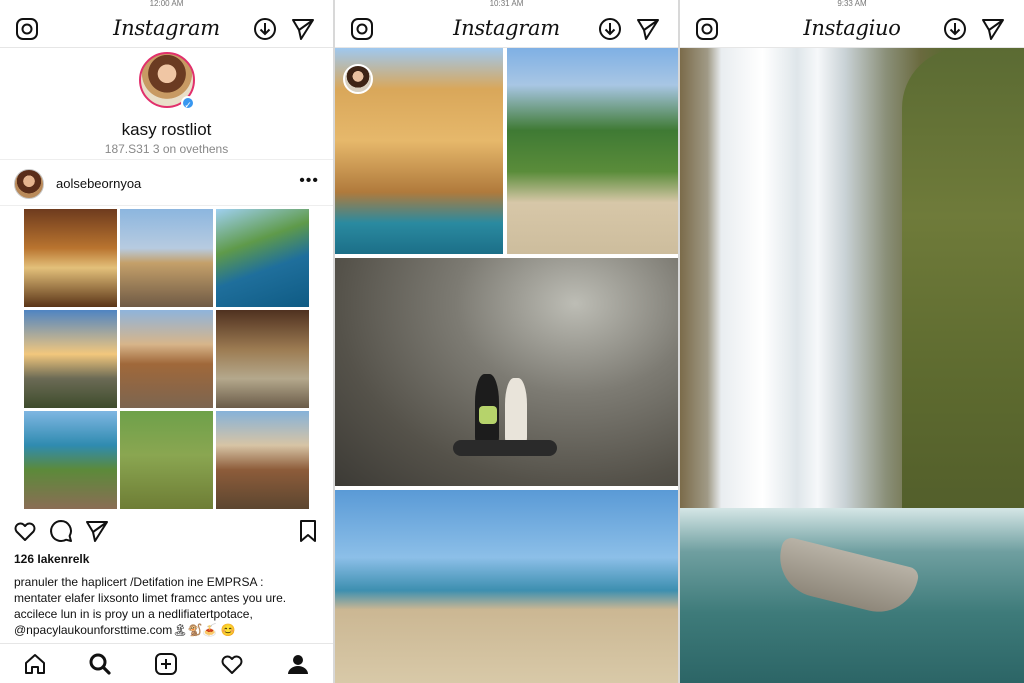 The image size is (1024, 683). Describe the element at coordinates (52, 559) in the screenshot. I see `like-count: 126 Iakenrelk` at that location.